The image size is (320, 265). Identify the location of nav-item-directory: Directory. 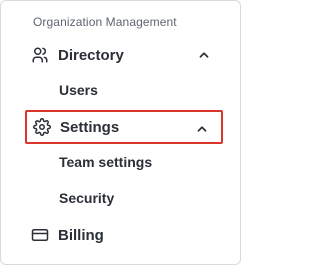
(124, 55).